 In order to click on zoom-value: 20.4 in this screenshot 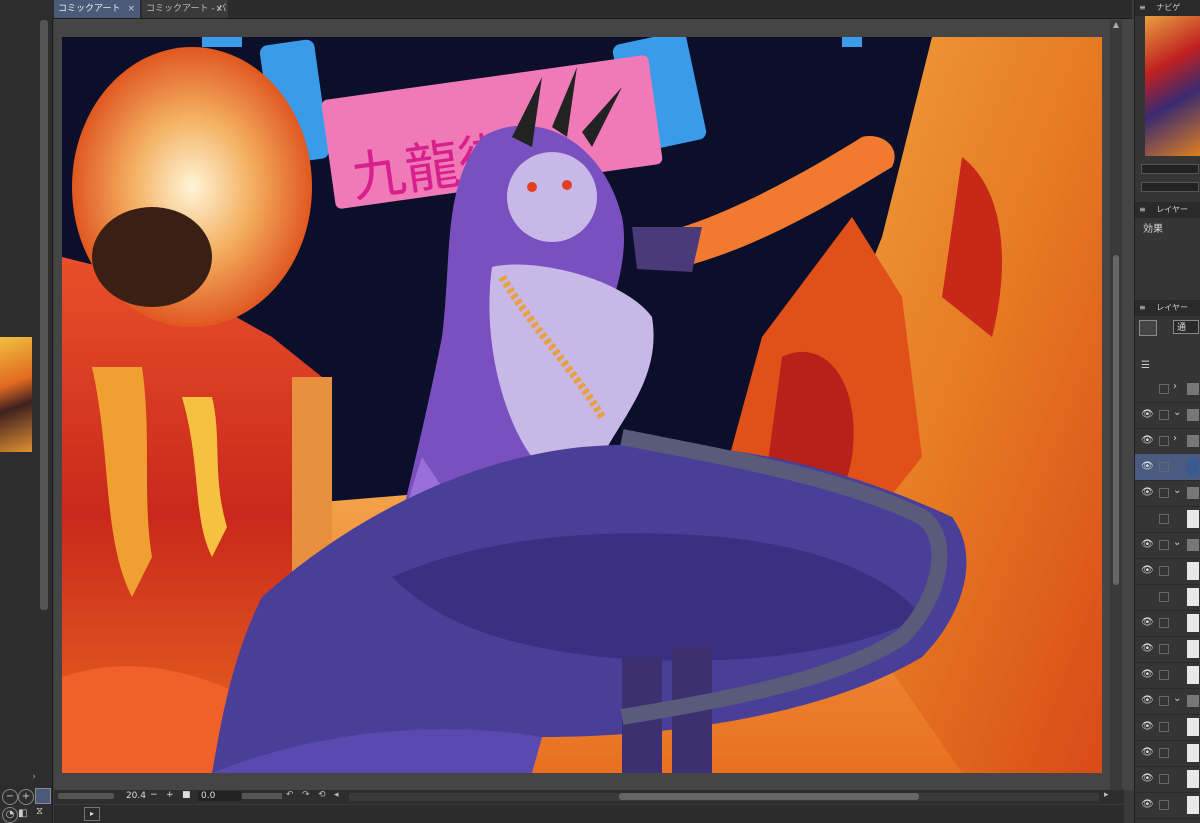, I will do `click(134, 796)`.